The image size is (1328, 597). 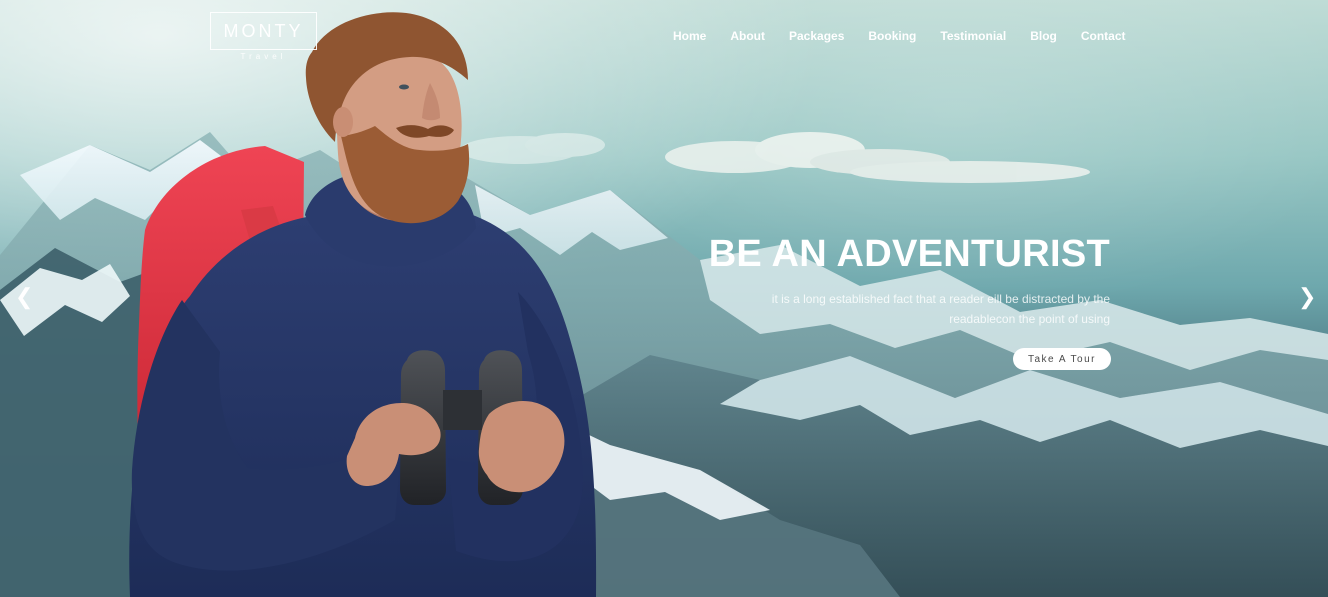 What do you see at coordinates (816, 36) in the screenshot?
I see `nav-packages: Packages` at bounding box center [816, 36].